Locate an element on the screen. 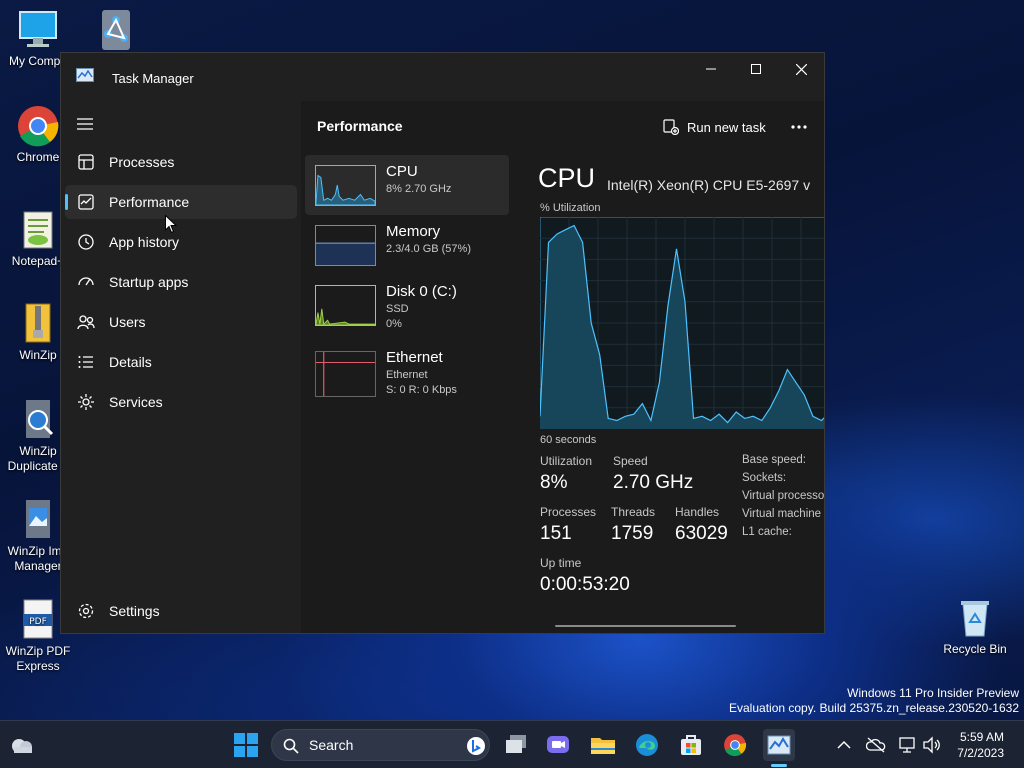  resource-ethernet: Ethernet Ethernet S: 0 R: 0 Kbps is located at coordinates (407, 371).